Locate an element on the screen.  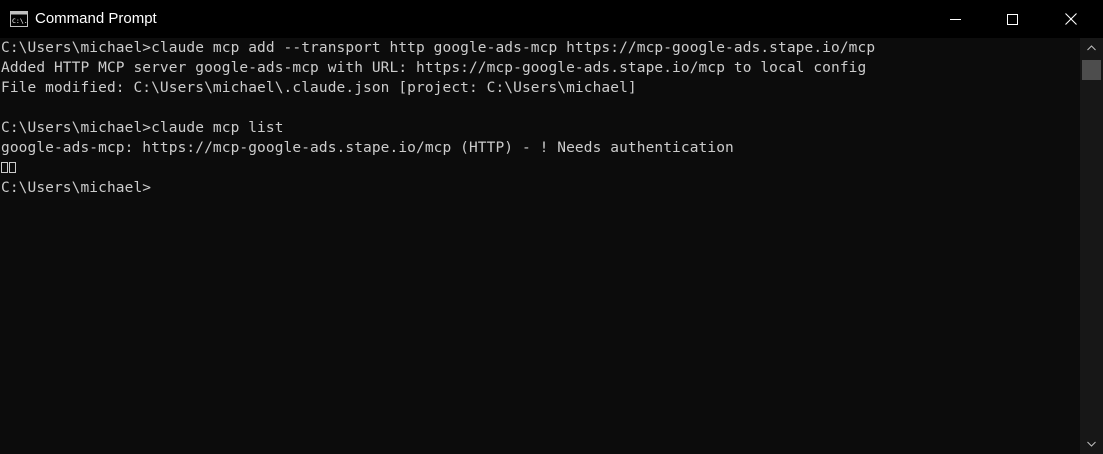
scroll-down-button is located at coordinates (1091, 444).